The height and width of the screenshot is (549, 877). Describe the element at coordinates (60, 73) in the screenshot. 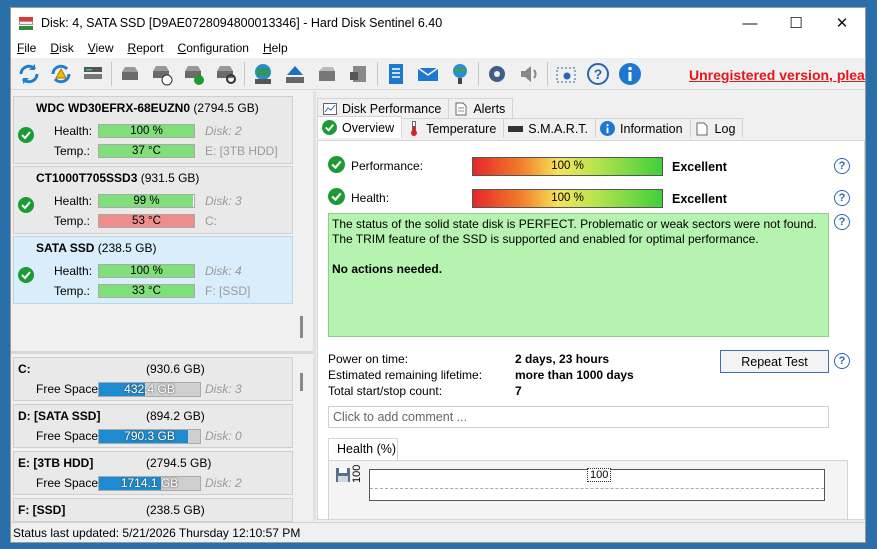

I see `refresh-warning-icon` at that location.